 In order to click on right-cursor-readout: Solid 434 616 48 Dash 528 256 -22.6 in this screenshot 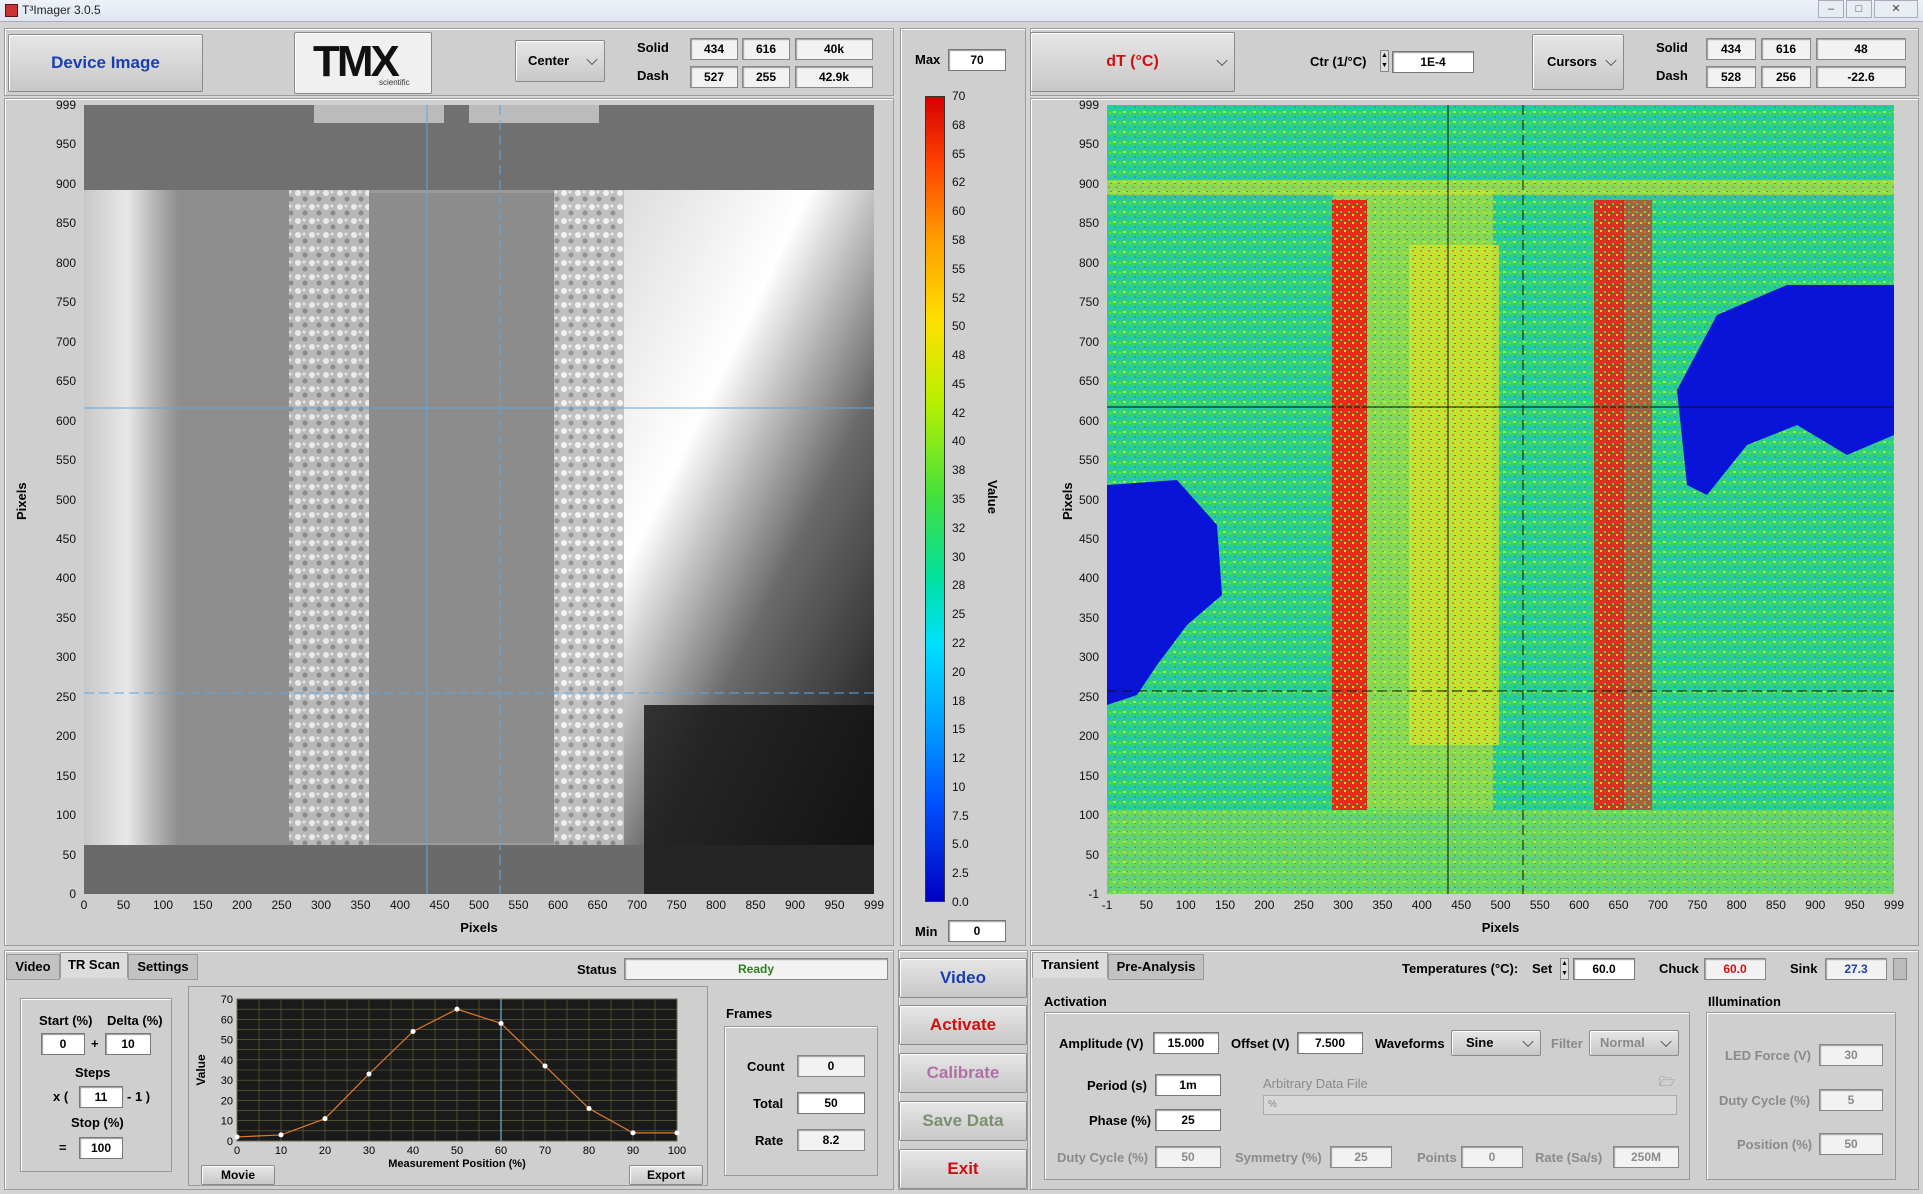, I will do `click(1773, 63)`.